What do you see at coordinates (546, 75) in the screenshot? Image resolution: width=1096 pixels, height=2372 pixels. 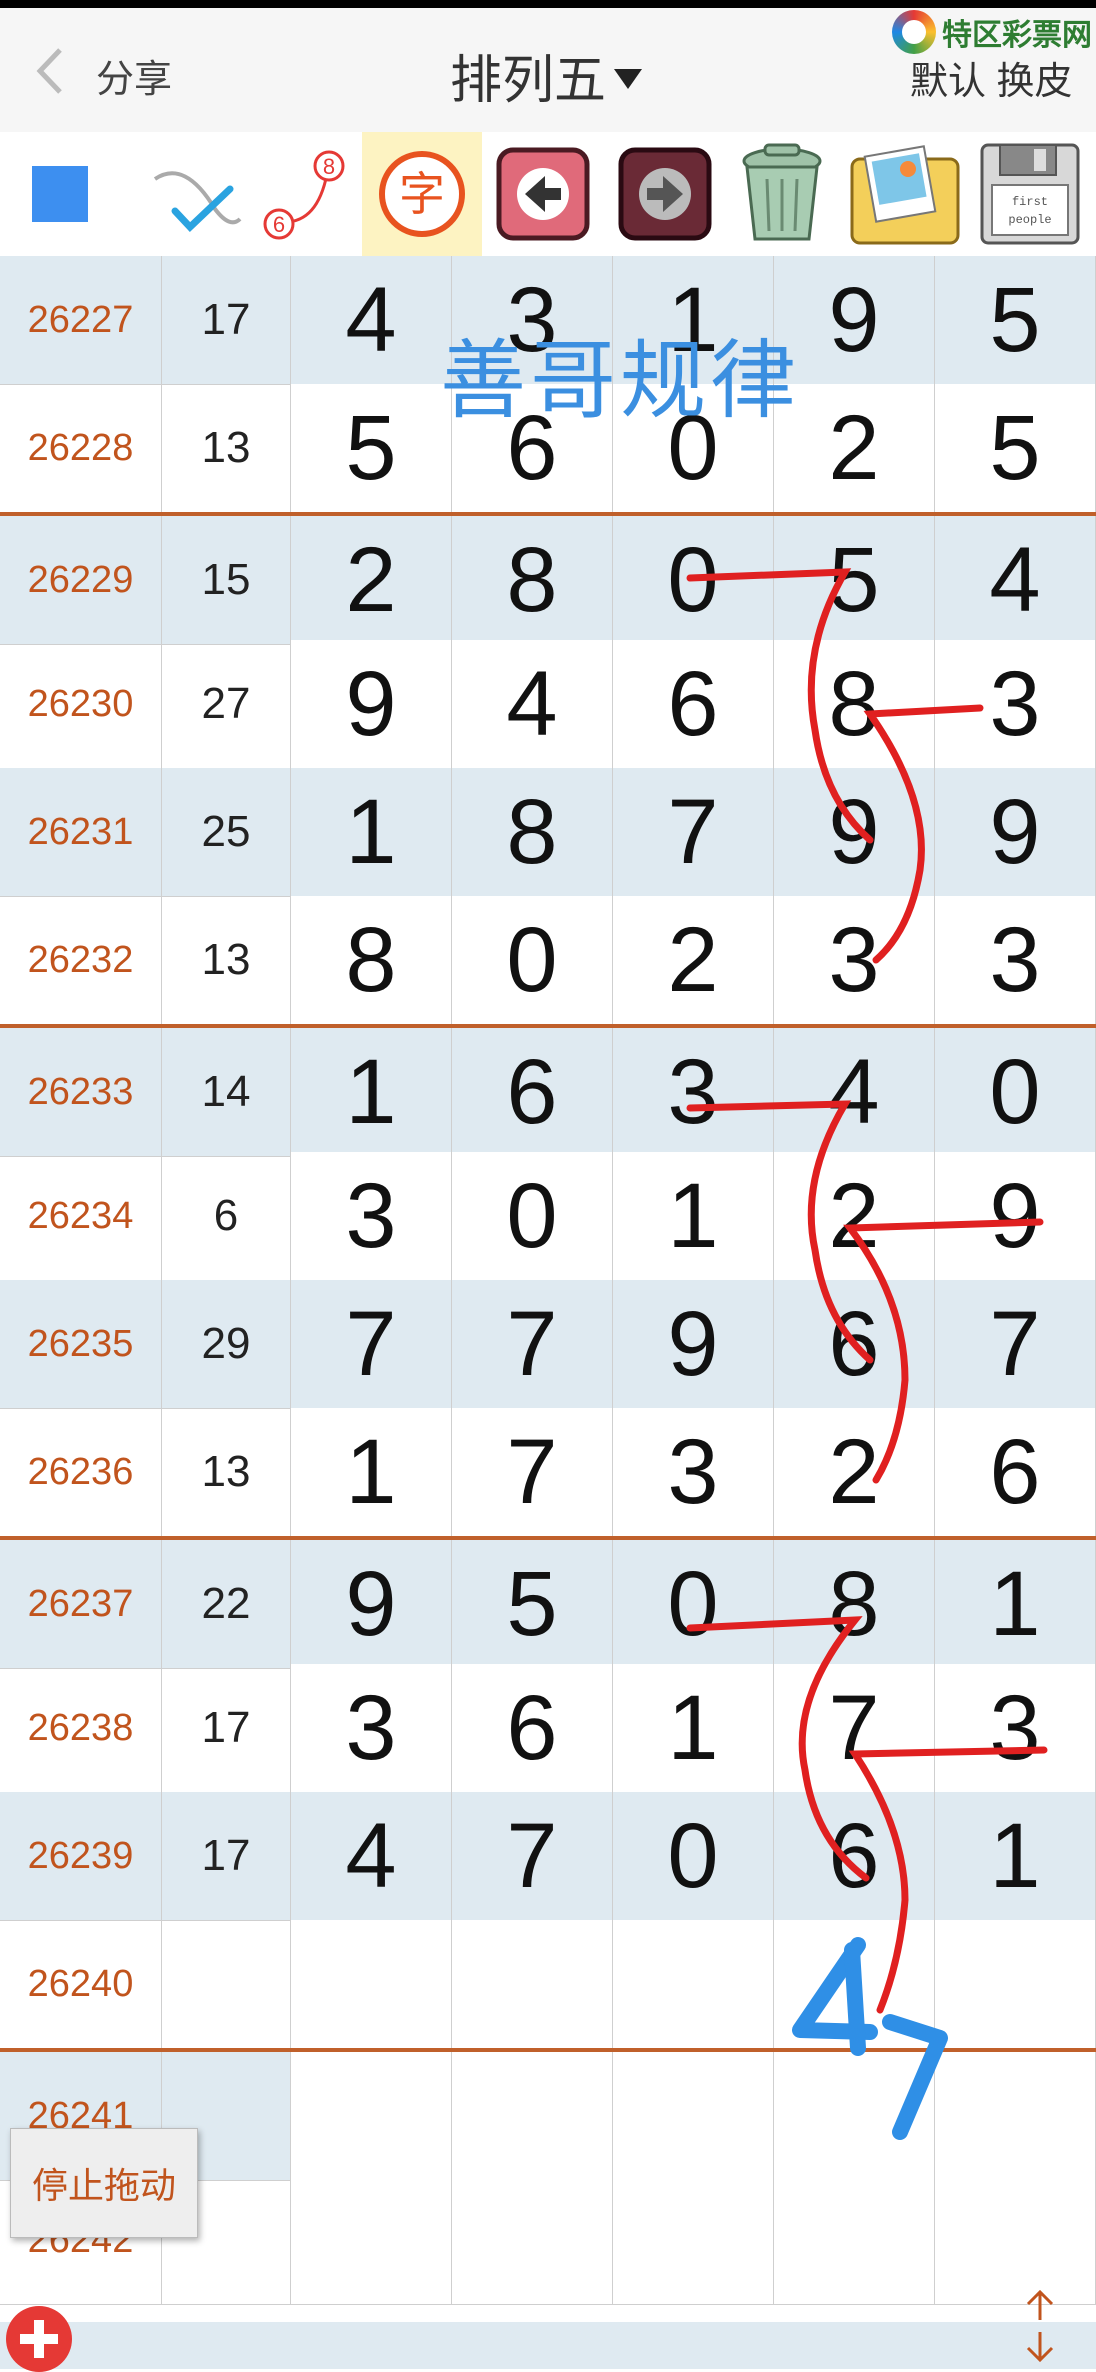 I see `game-title-dropdown: 排列五` at bounding box center [546, 75].